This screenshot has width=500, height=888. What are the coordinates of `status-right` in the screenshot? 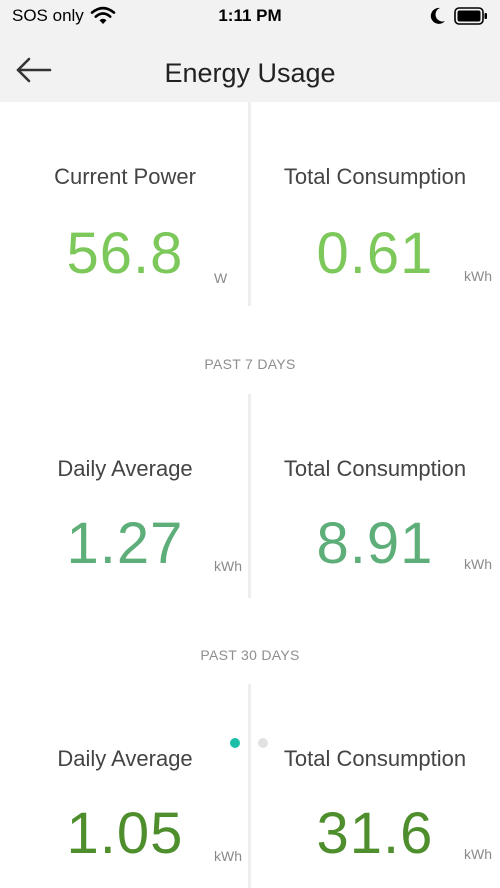 It's located at (459, 16).